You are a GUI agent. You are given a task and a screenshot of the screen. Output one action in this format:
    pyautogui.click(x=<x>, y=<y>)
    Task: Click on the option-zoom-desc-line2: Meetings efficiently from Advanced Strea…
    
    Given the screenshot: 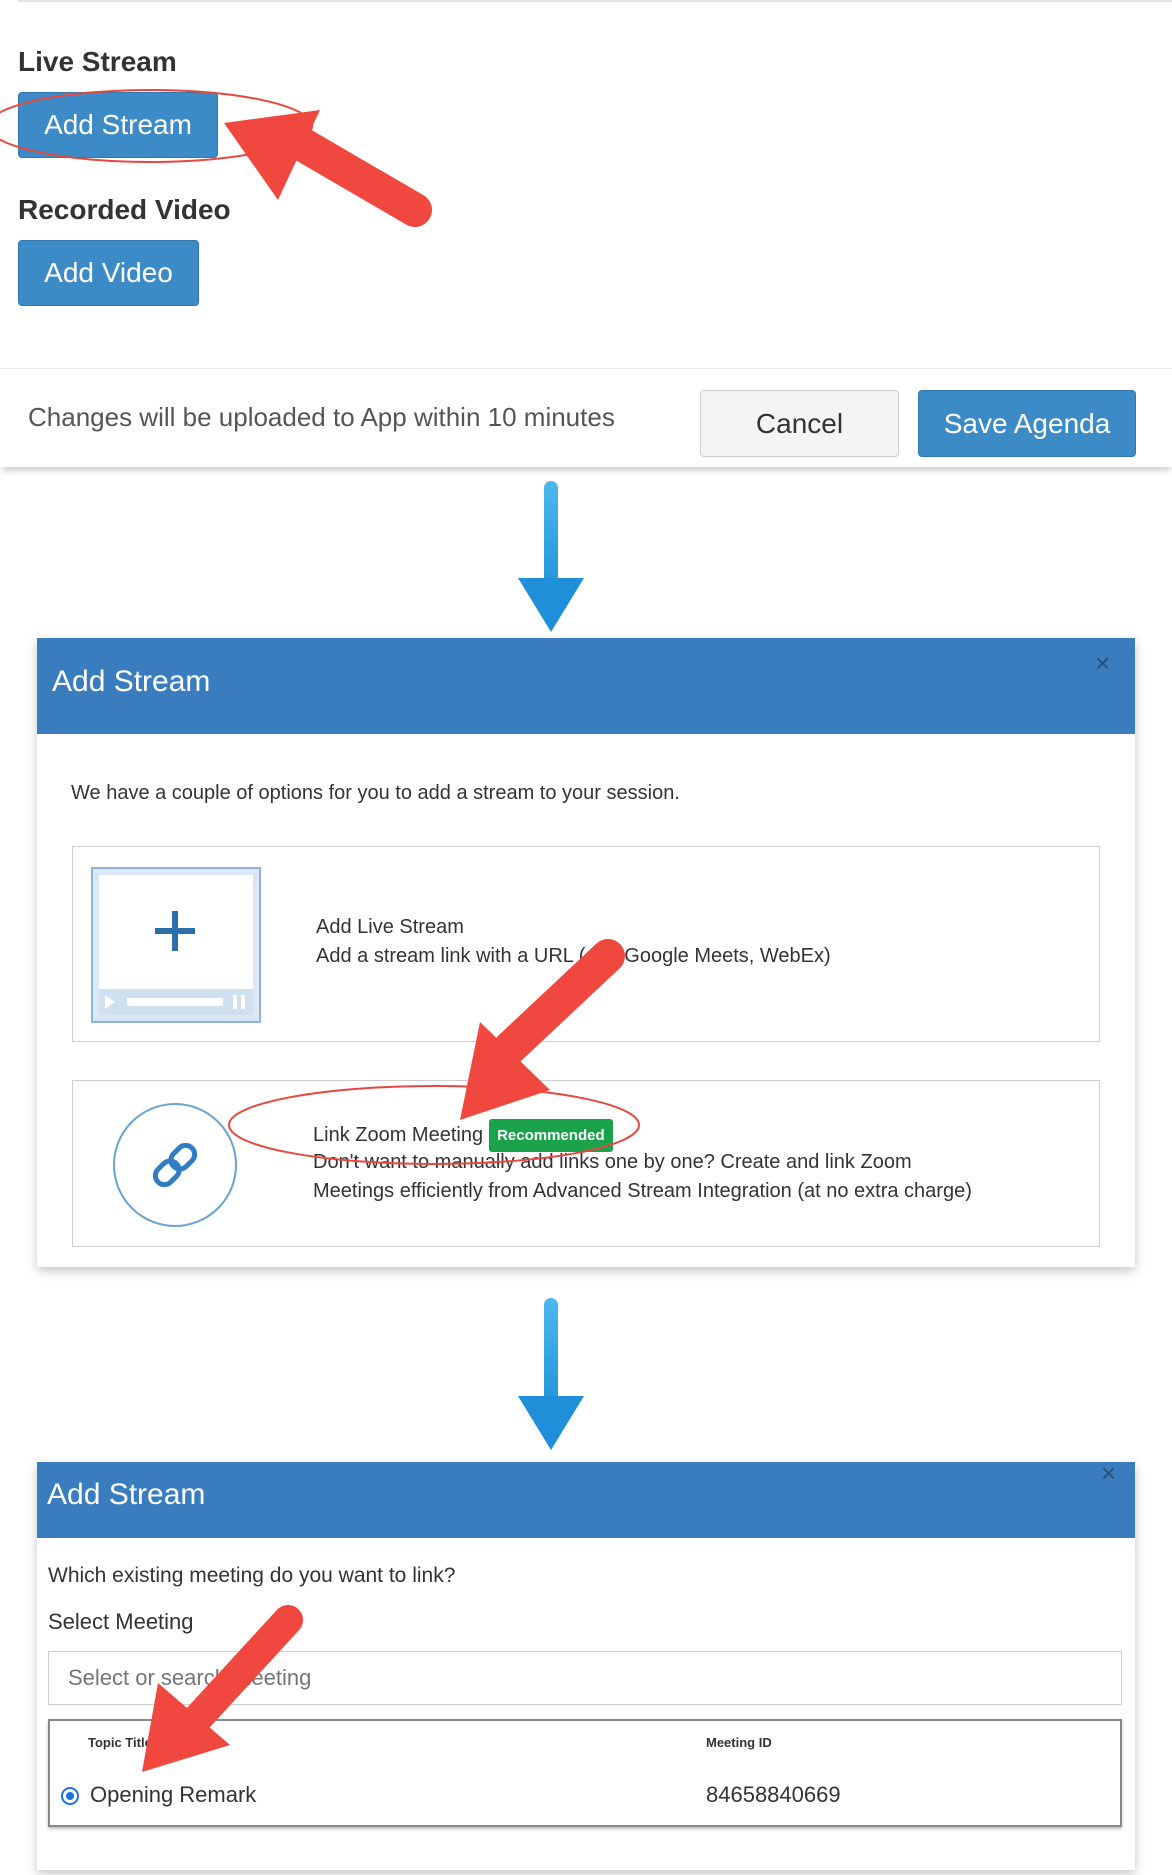 What is the action you would take?
    pyautogui.click(x=642, y=1191)
    